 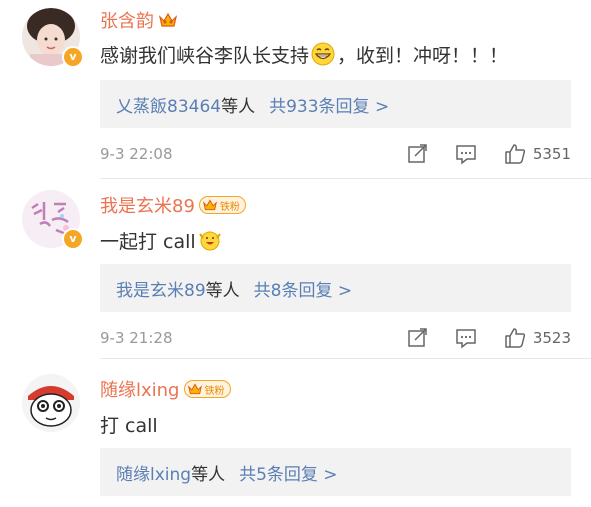 I want to click on like-button: 3523, so click(x=537, y=338).